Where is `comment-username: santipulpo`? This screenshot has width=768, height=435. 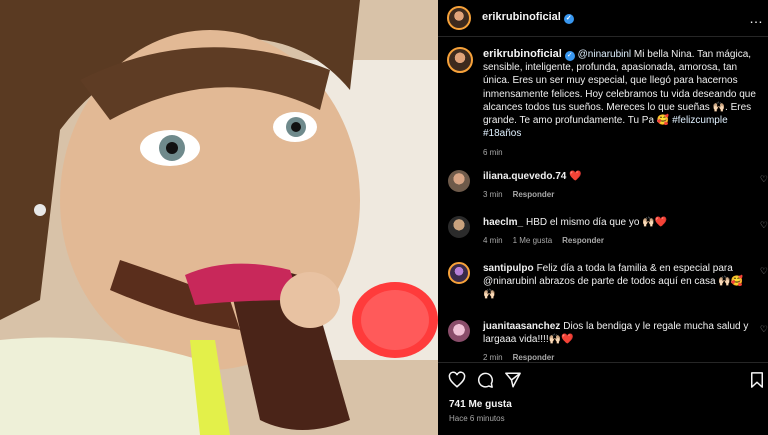 comment-username: santipulpo is located at coordinates (508, 268).